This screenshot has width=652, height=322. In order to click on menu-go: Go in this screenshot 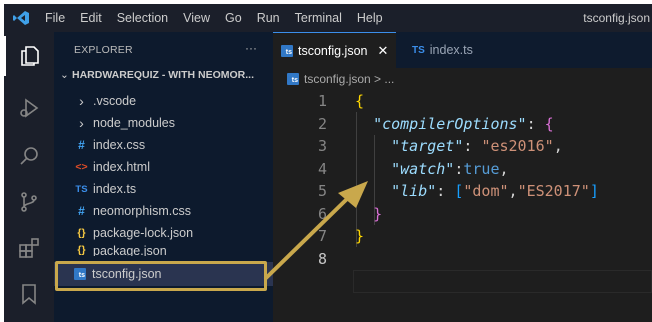, I will do `click(234, 18)`.